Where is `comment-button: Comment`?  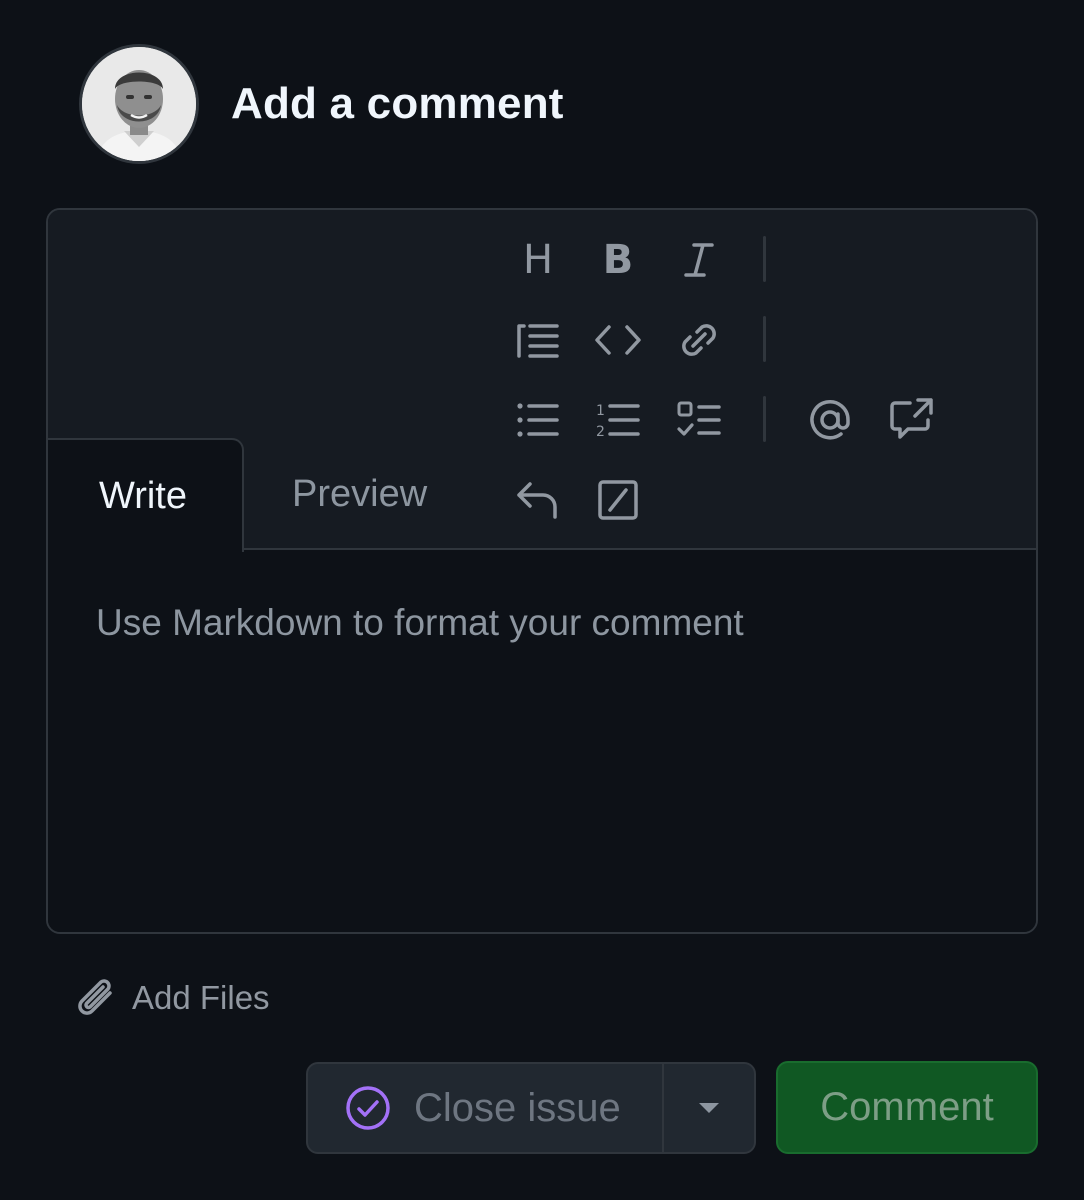
comment-button: Comment is located at coordinates (907, 1107).